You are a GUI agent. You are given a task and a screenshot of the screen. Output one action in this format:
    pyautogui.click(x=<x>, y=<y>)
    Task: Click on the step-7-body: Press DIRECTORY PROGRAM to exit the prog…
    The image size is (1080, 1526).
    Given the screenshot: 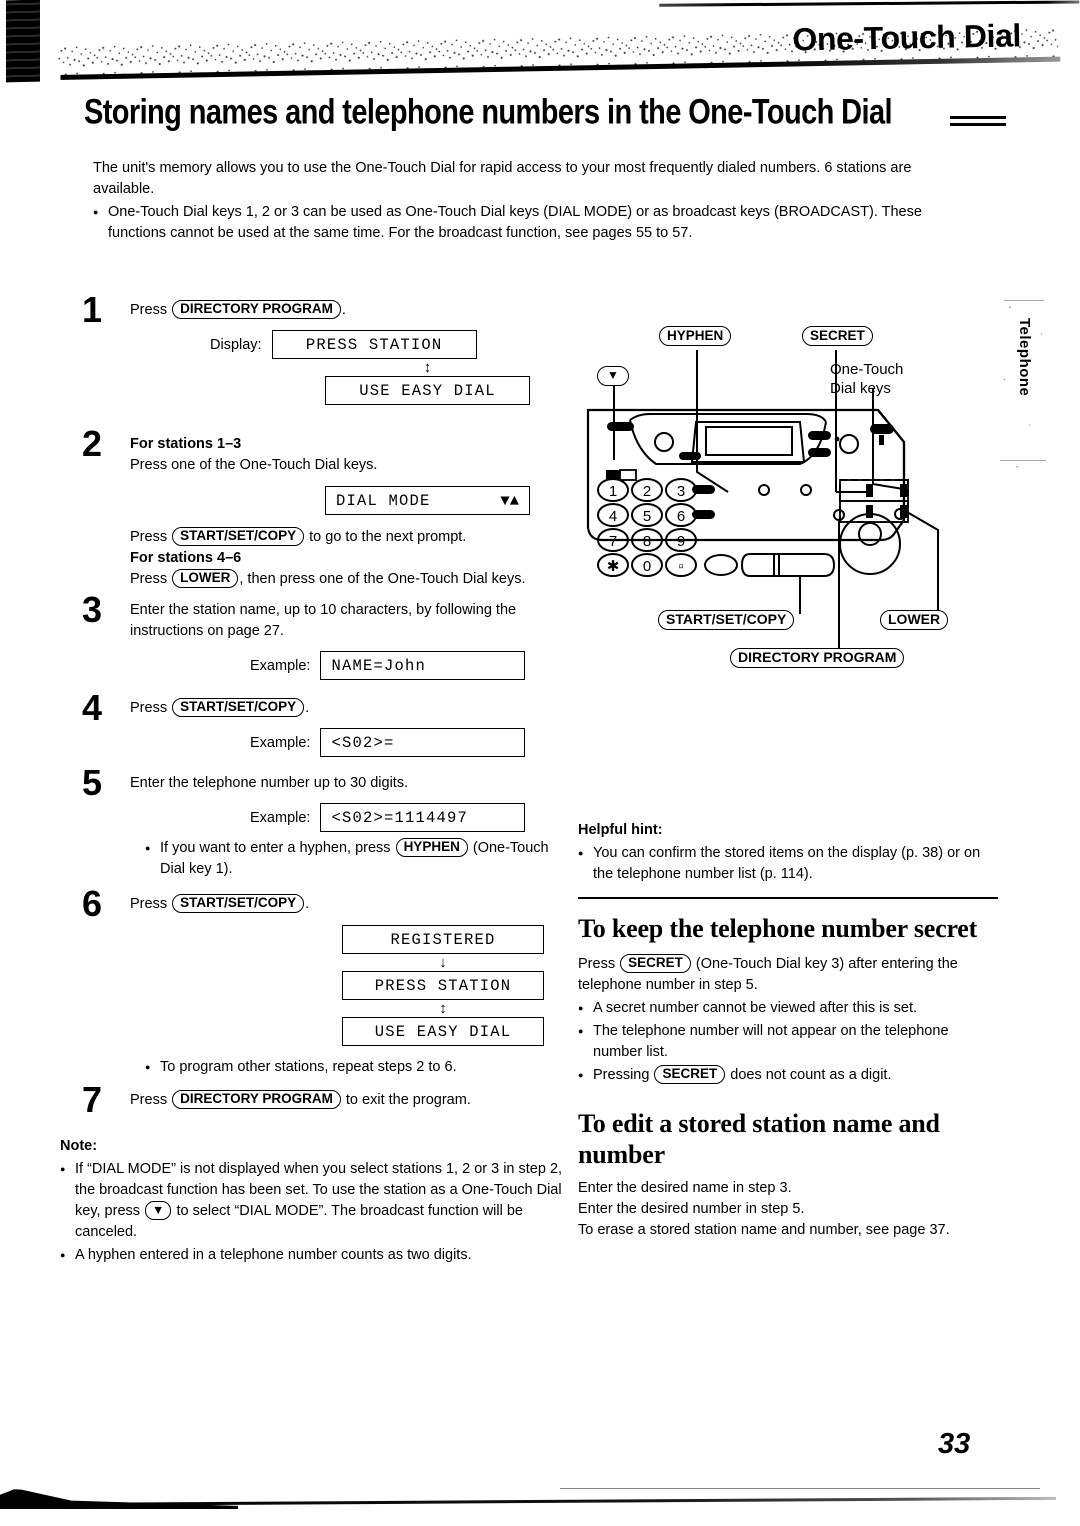 What is the action you would take?
    pyautogui.click(x=350, y=1100)
    